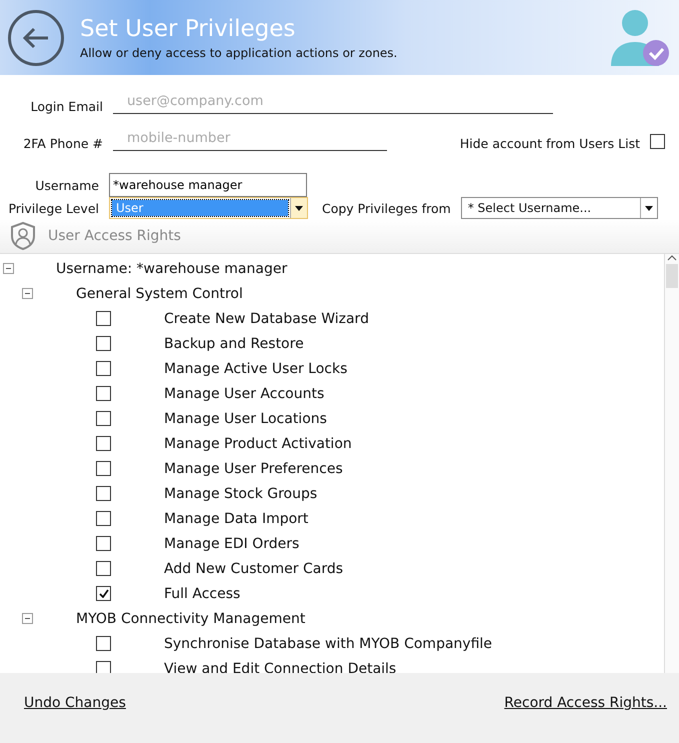 The height and width of the screenshot is (743, 679). I want to click on field-label: 2FA Phone #, so click(63, 143).